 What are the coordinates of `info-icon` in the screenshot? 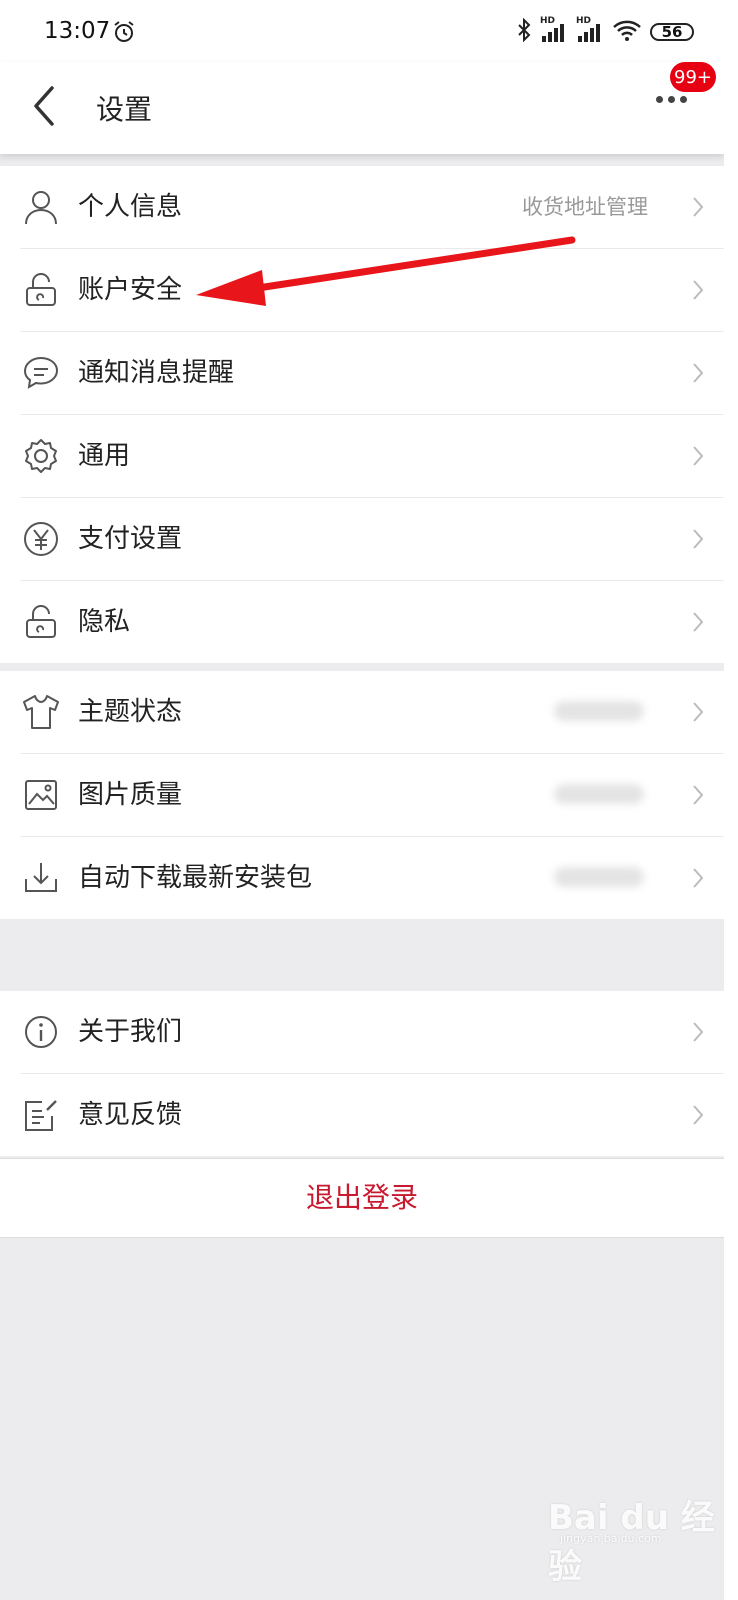 It's located at (41, 1032).